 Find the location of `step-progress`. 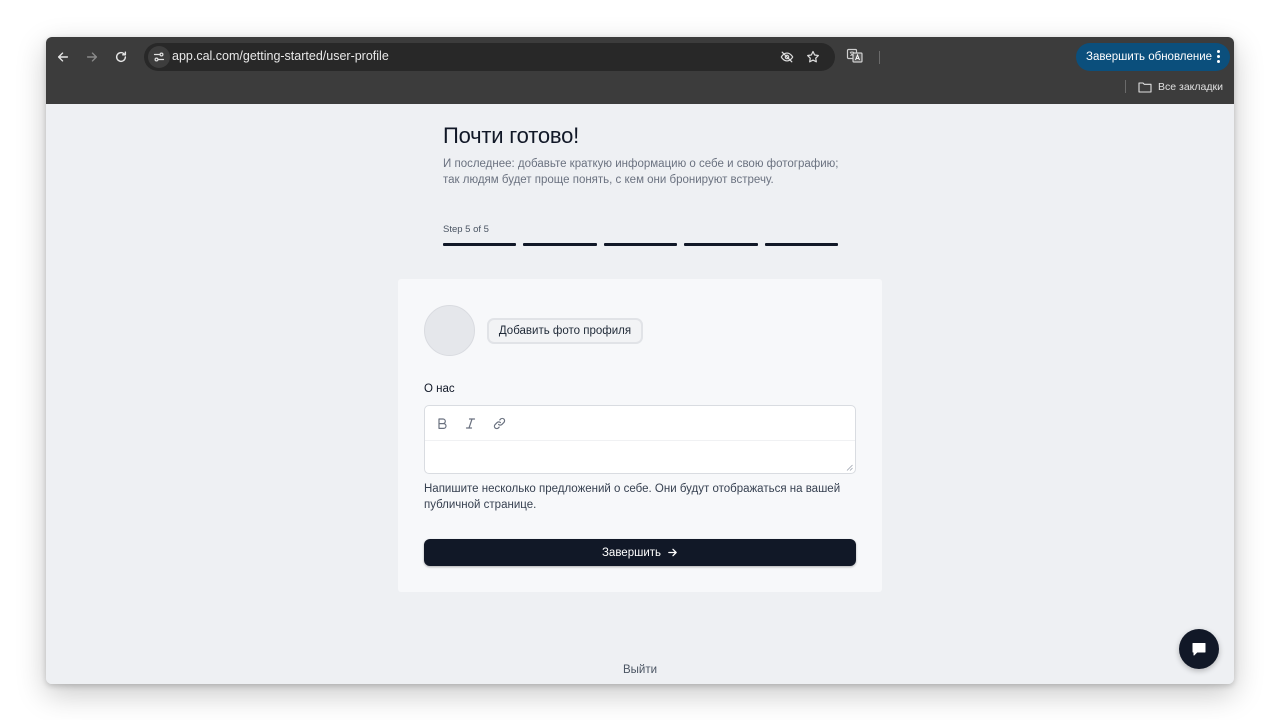

step-progress is located at coordinates (641, 244).